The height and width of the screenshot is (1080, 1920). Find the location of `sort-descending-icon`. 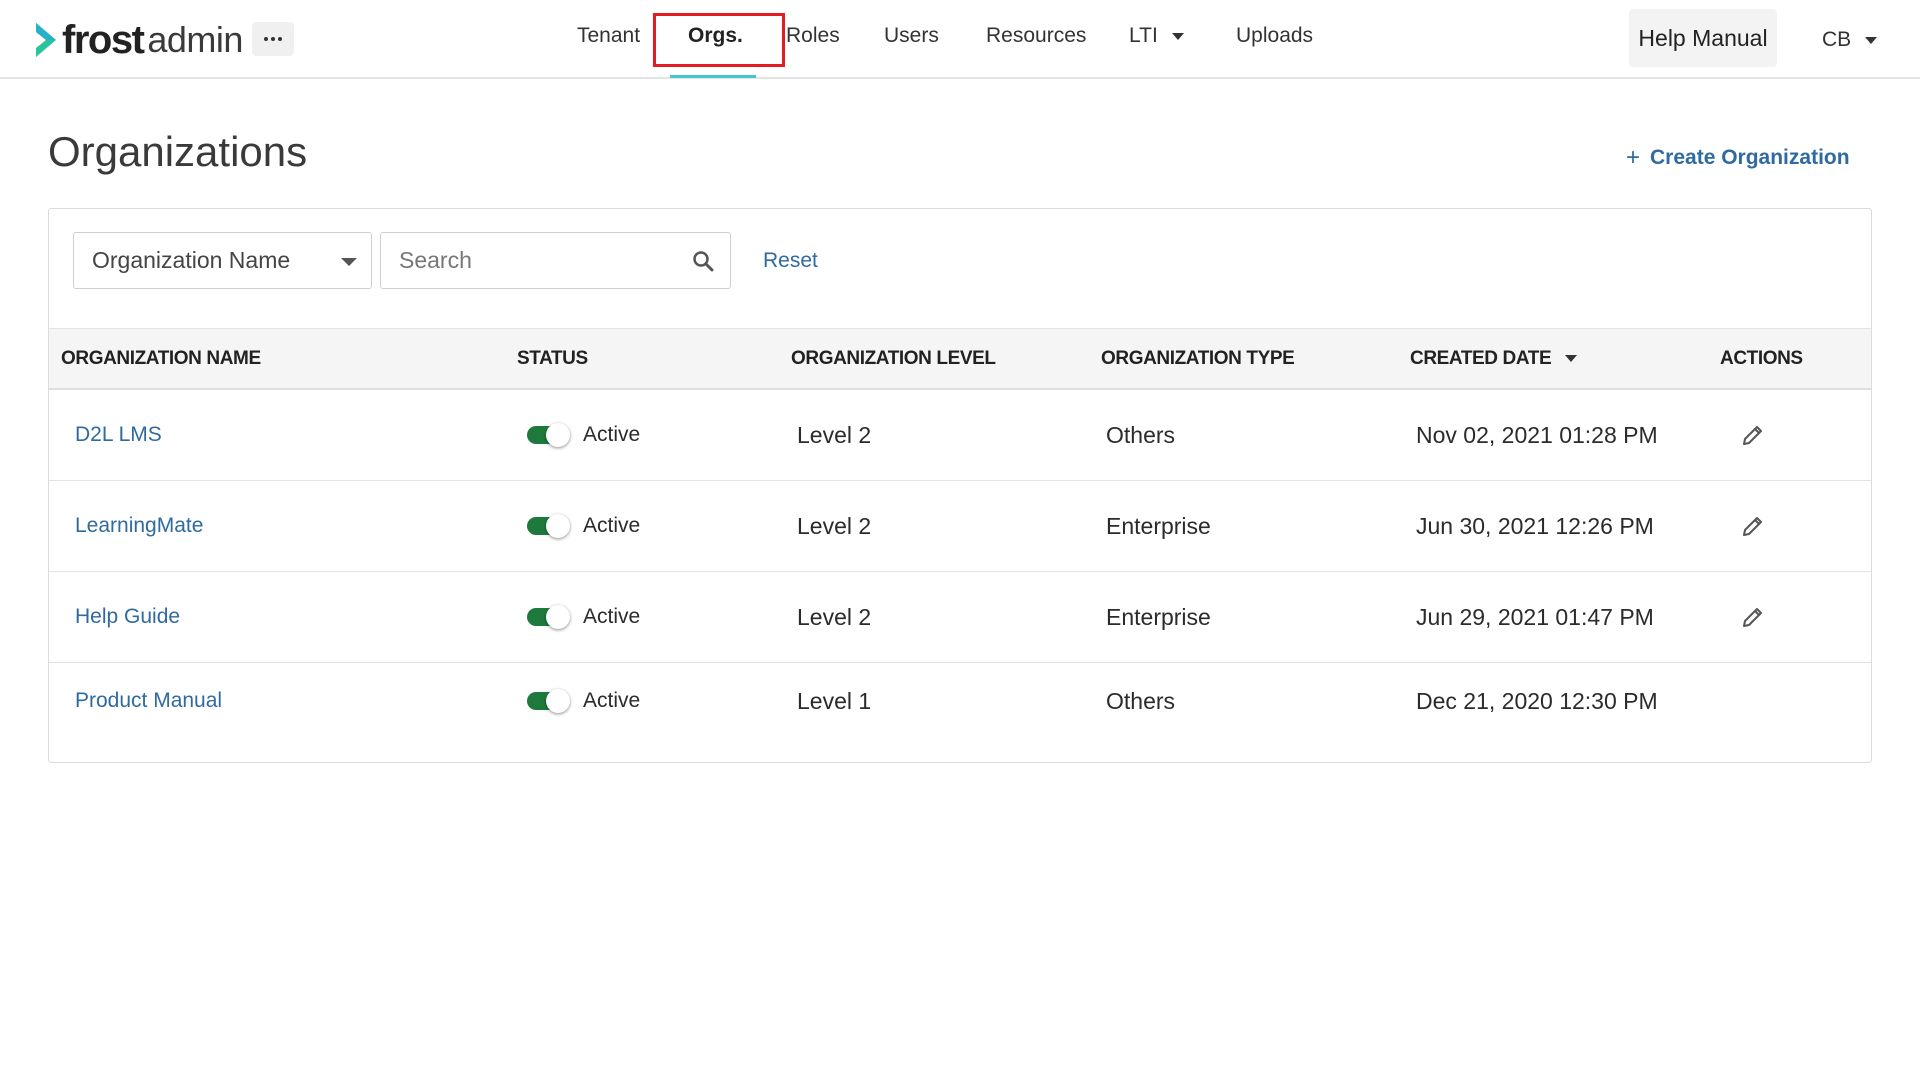

sort-descending-icon is located at coordinates (1571, 359).